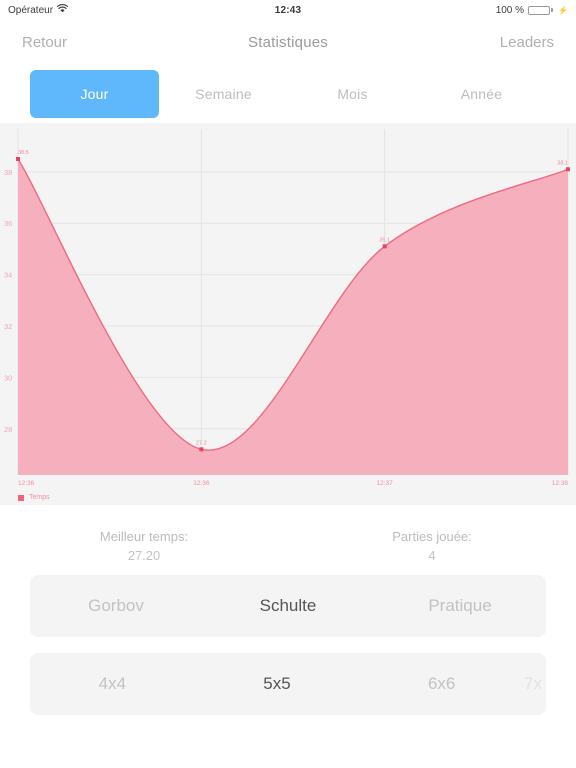 The image size is (576, 768). I want to click on leaders-button: Leaders, so click(441, 42).